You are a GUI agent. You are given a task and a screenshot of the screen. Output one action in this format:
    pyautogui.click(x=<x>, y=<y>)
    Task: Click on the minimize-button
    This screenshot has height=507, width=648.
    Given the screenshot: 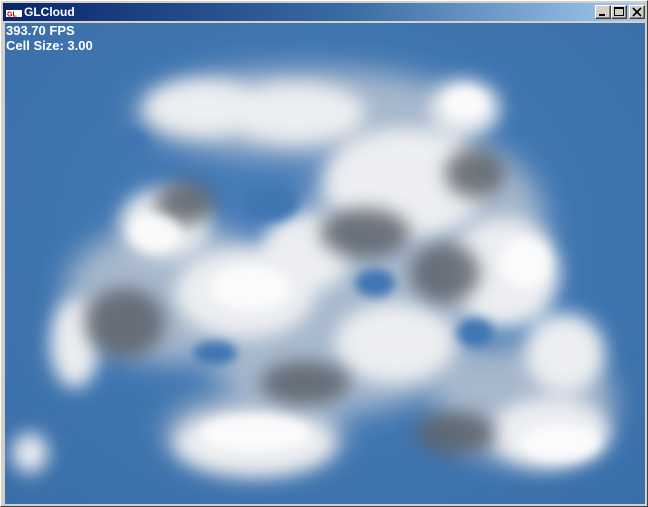 What is the action you would take?
    pyautogui.click(x=603, y=12)
    